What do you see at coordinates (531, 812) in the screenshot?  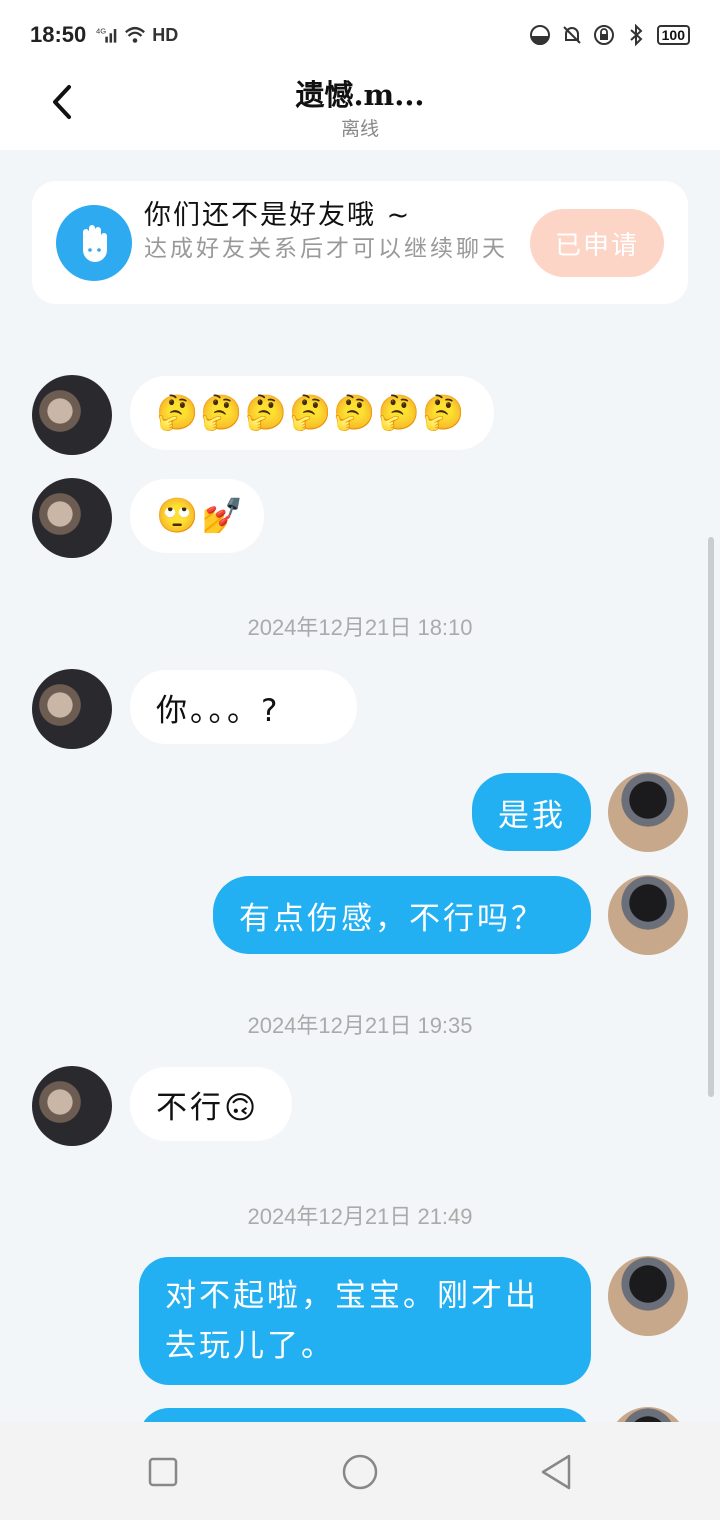 I see `message-bubble-outgoing: 是我` at bounding box center [531, 812].